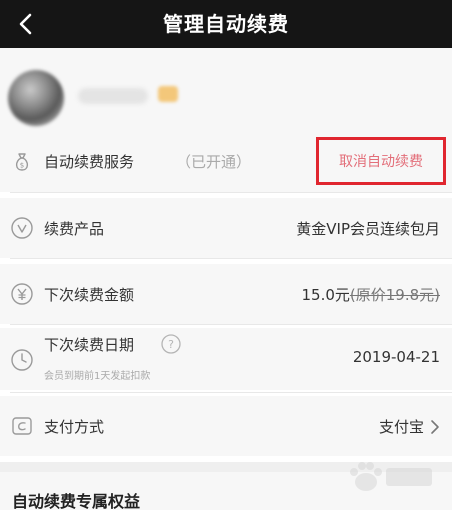  What do you see at coordinates (36, 98) in the screenshot?
I see `avatar` at bounding box center [36, 98].